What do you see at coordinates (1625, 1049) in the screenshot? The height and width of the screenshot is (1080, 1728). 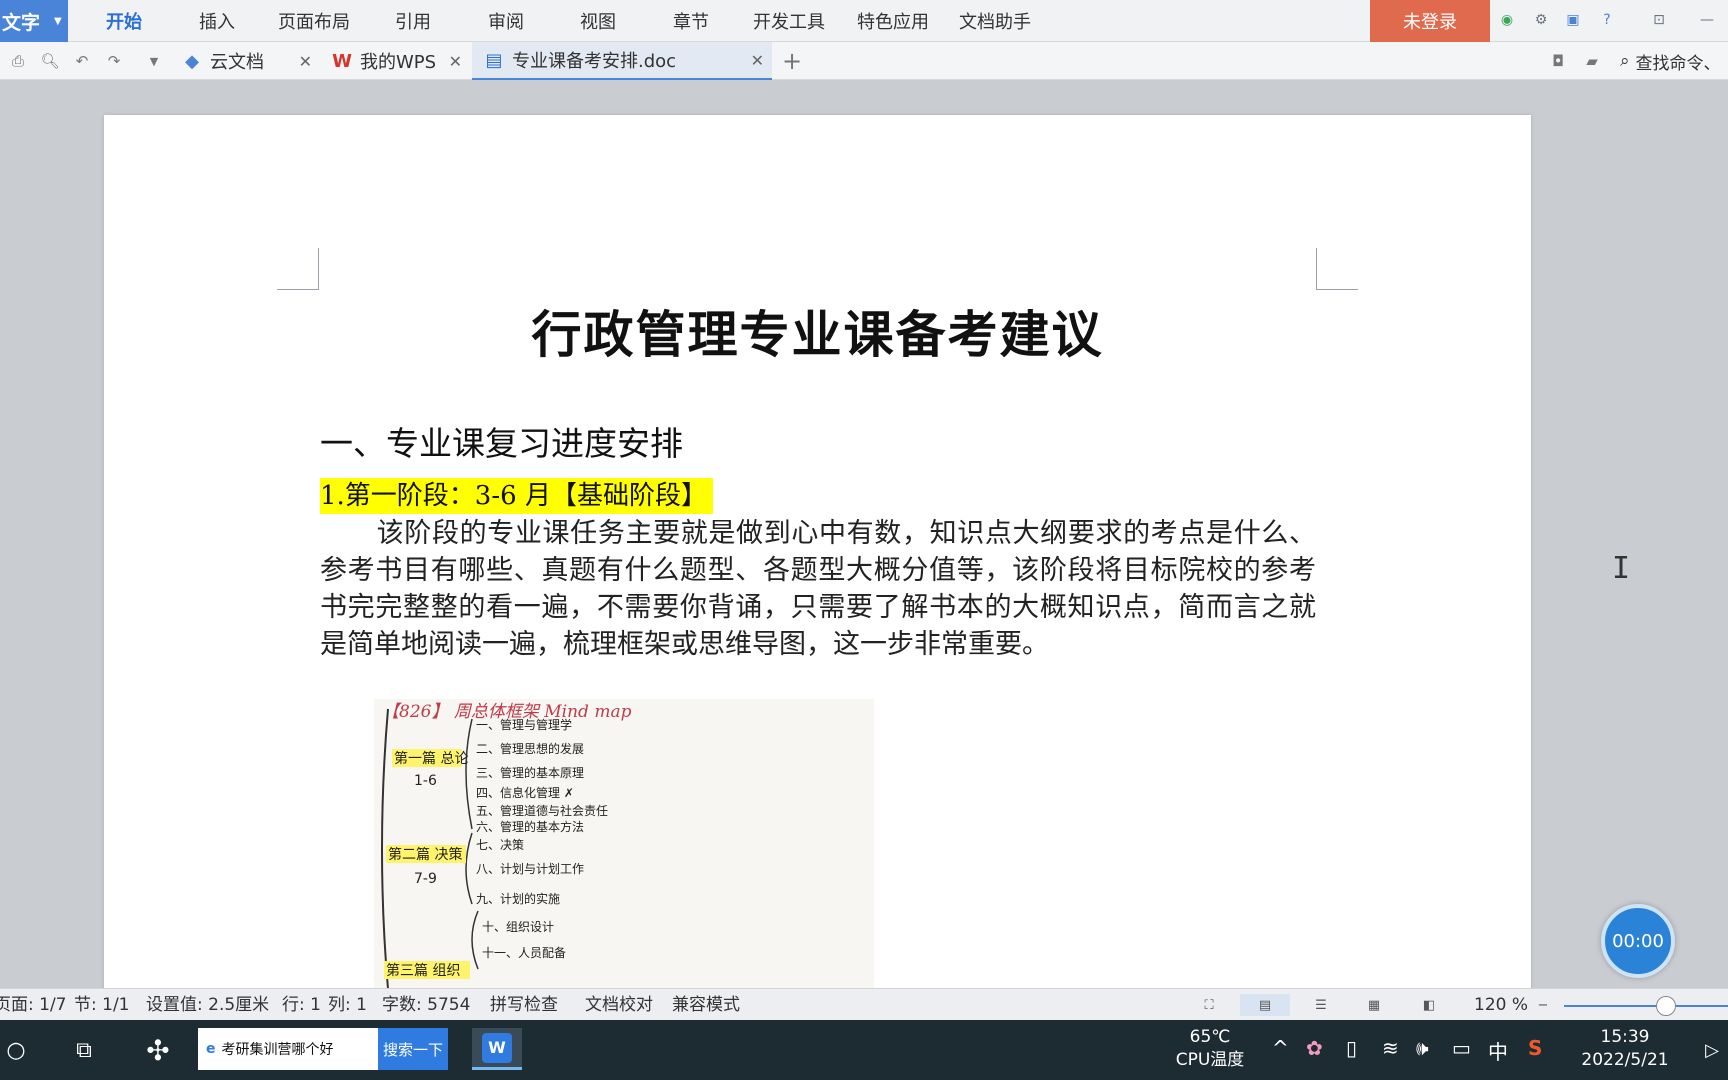 I see `system-clock: 15:39 2022/5/21` at bounding box center [1625, 1049].